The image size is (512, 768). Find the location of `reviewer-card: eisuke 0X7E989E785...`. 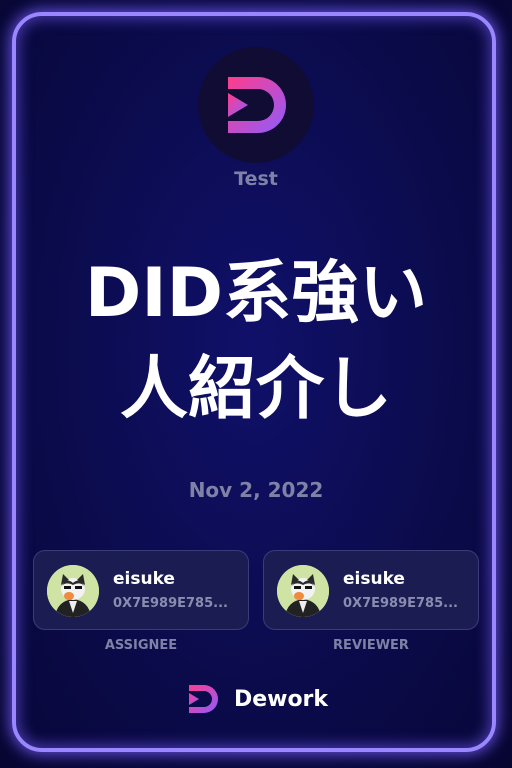

reviewer-card: eisuke 0X7E989E785... is located at coordinates (371, 590).